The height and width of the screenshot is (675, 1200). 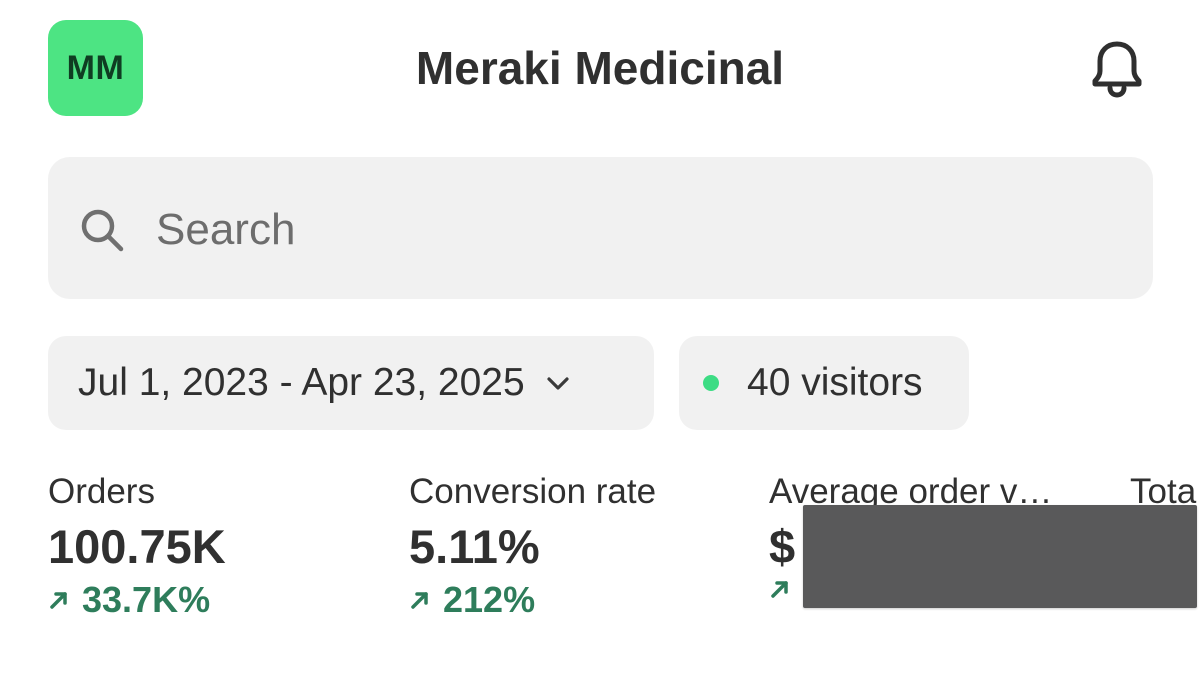 What do you see at coordinates (146, 599) in the screenshot?
I see `metric-change-value: 33.7K%` at bounding box center [146, 599].